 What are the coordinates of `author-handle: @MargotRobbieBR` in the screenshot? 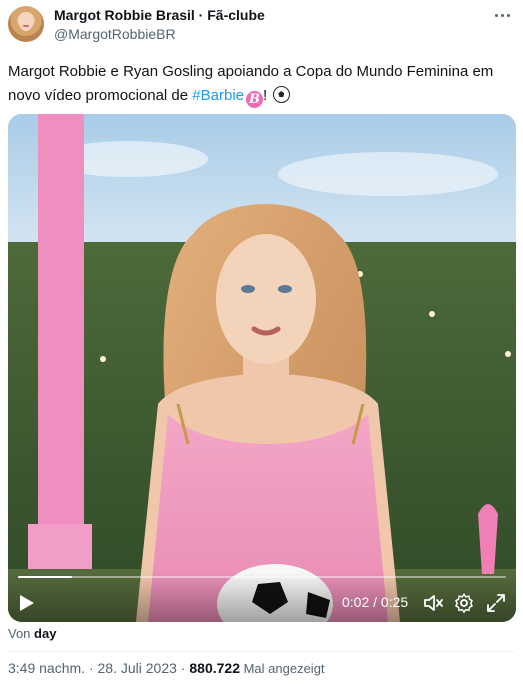 It's located at (115, 34).